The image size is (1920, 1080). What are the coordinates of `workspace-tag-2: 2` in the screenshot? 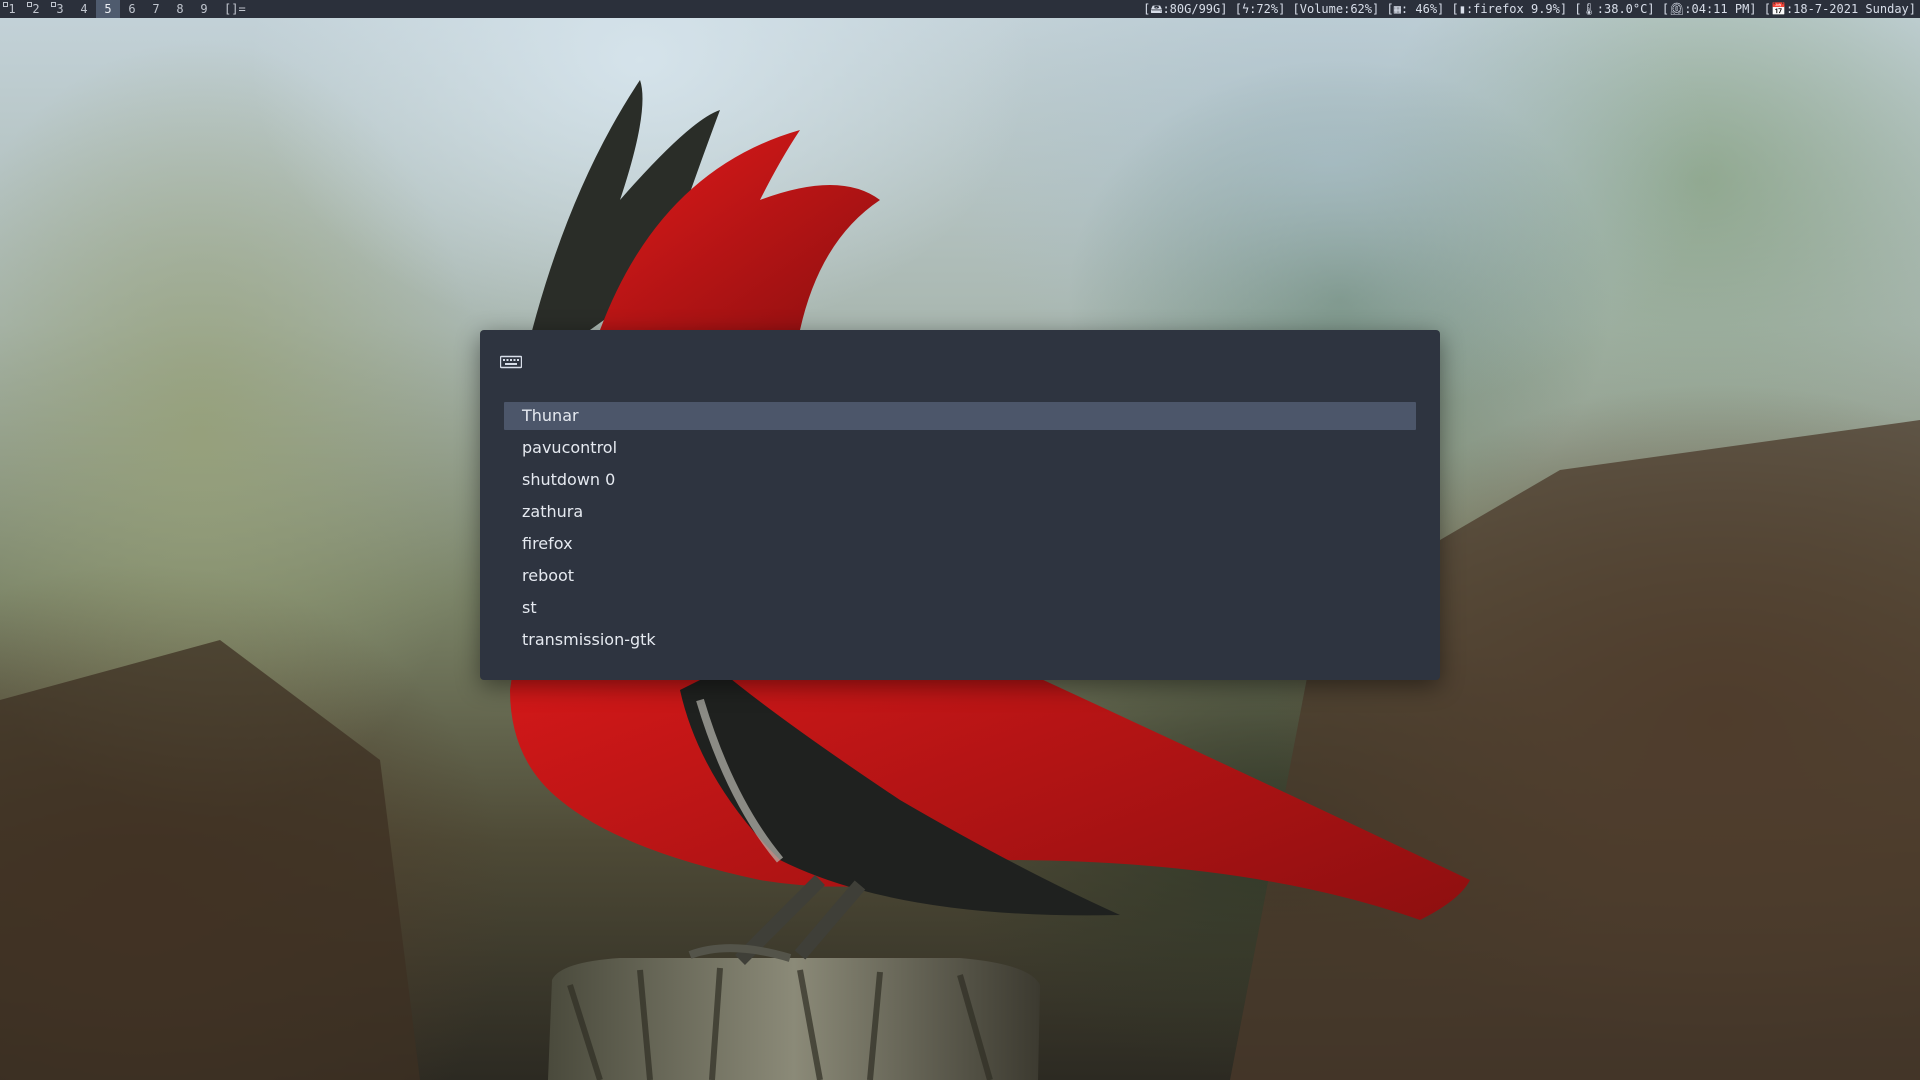 It's located at (36, 9).